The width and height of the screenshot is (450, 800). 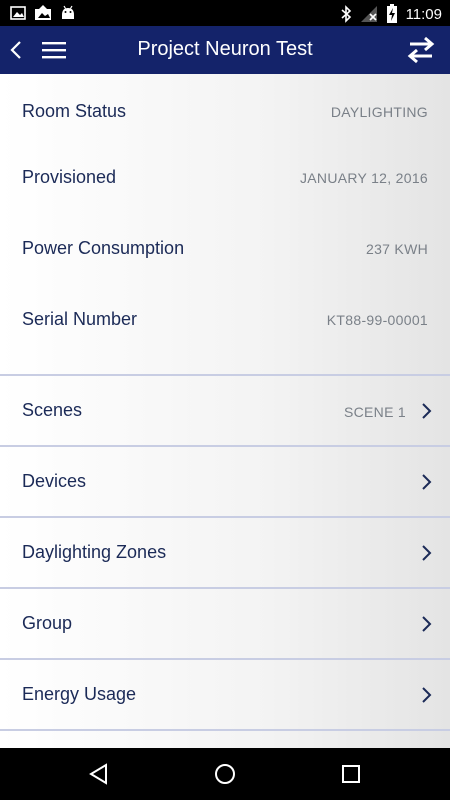 I want to click on notification-icons, so click(x=43, y=13).